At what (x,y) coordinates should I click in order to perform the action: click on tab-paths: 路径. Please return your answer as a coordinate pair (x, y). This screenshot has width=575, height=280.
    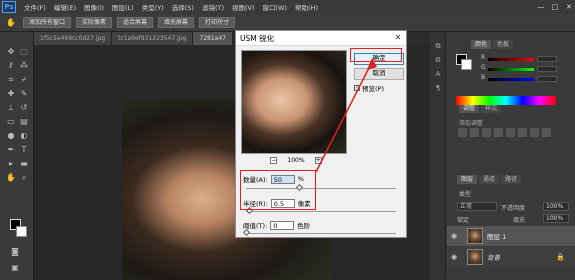
    Looking at the image, I should click on (511, 179).